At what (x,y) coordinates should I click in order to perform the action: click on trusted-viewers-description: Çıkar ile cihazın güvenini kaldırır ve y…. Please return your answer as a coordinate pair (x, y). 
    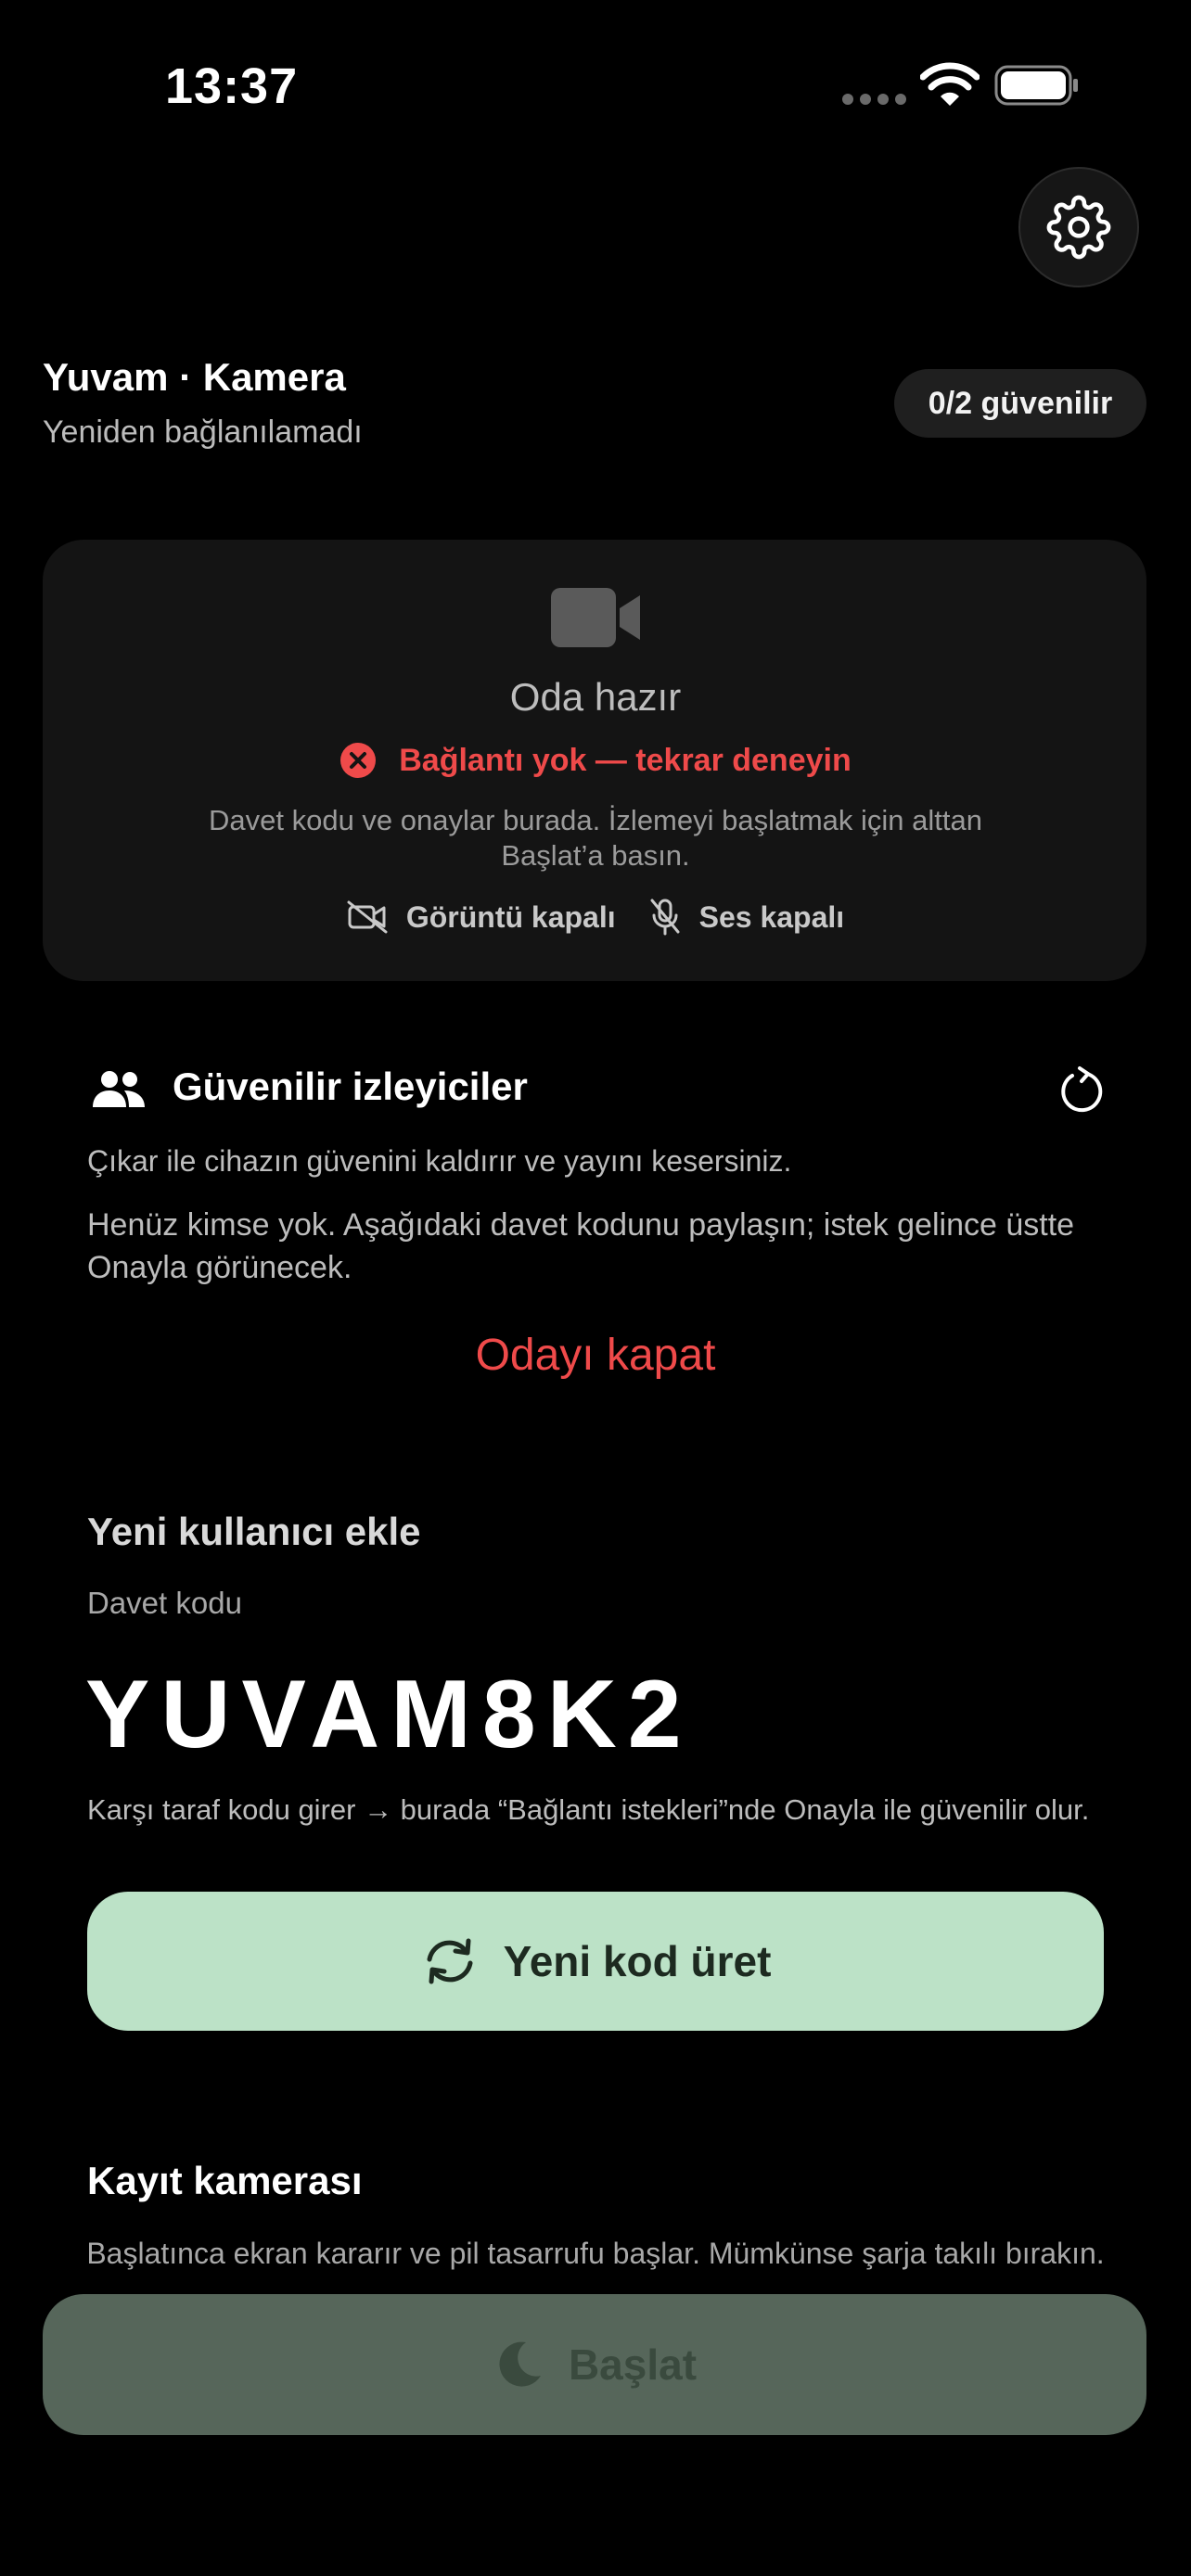
    Looking at the image, I should click on (439, 1161).